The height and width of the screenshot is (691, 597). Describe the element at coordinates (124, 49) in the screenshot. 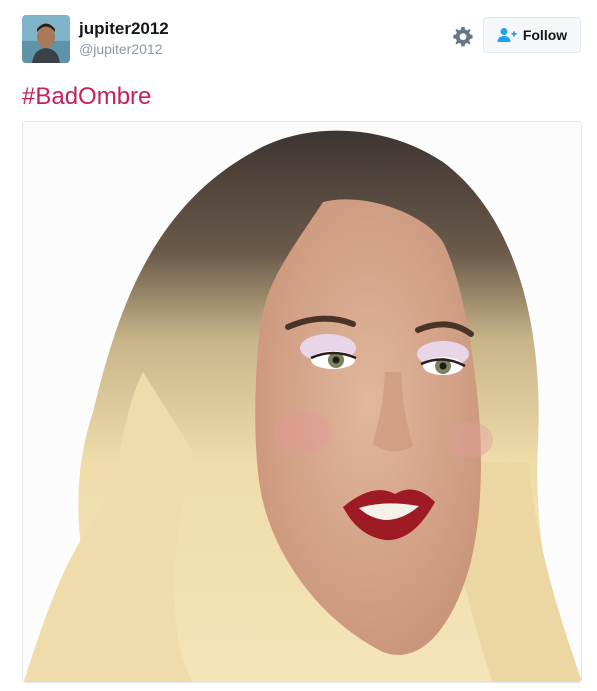

I see `user-handle: @jupiter2012` at that location.